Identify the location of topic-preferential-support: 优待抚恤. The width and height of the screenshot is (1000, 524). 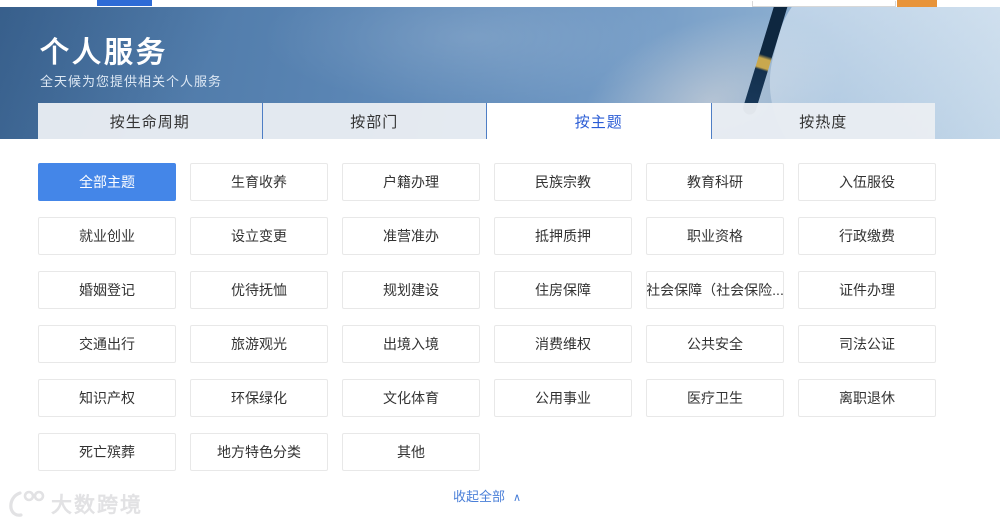
(259, 290).